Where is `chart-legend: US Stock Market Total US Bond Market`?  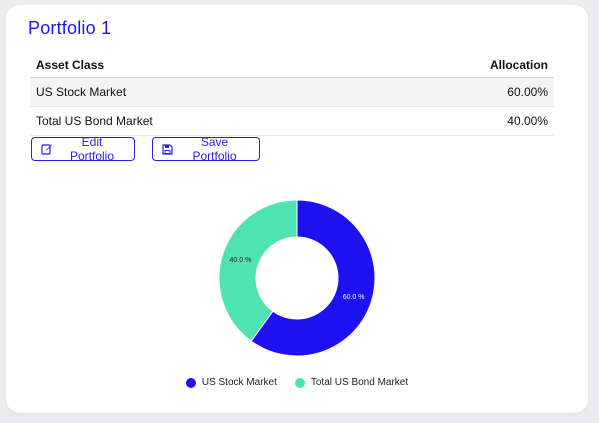
chart-legend: US Stock Market Total US Bond Market is located at coordinates (297, 382).